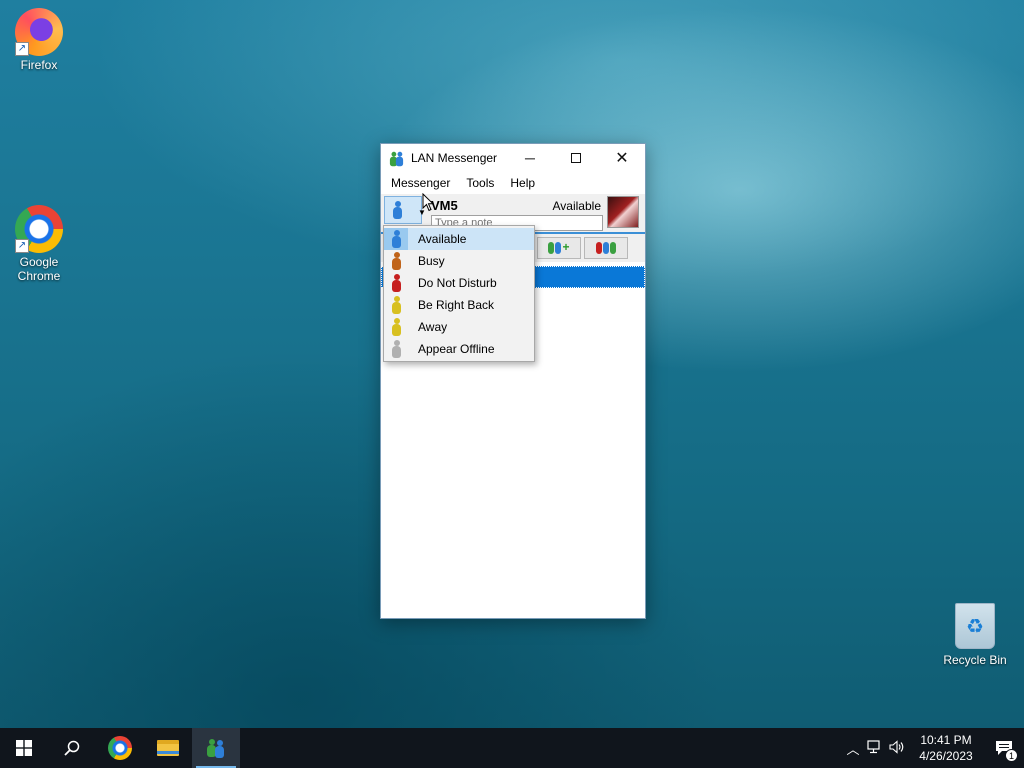 The width and height of the screenshot is (1024, 768). Describe the element at coordinates (428, 202) in the screenshot. I see `mouse-cursor-icon` at that location.